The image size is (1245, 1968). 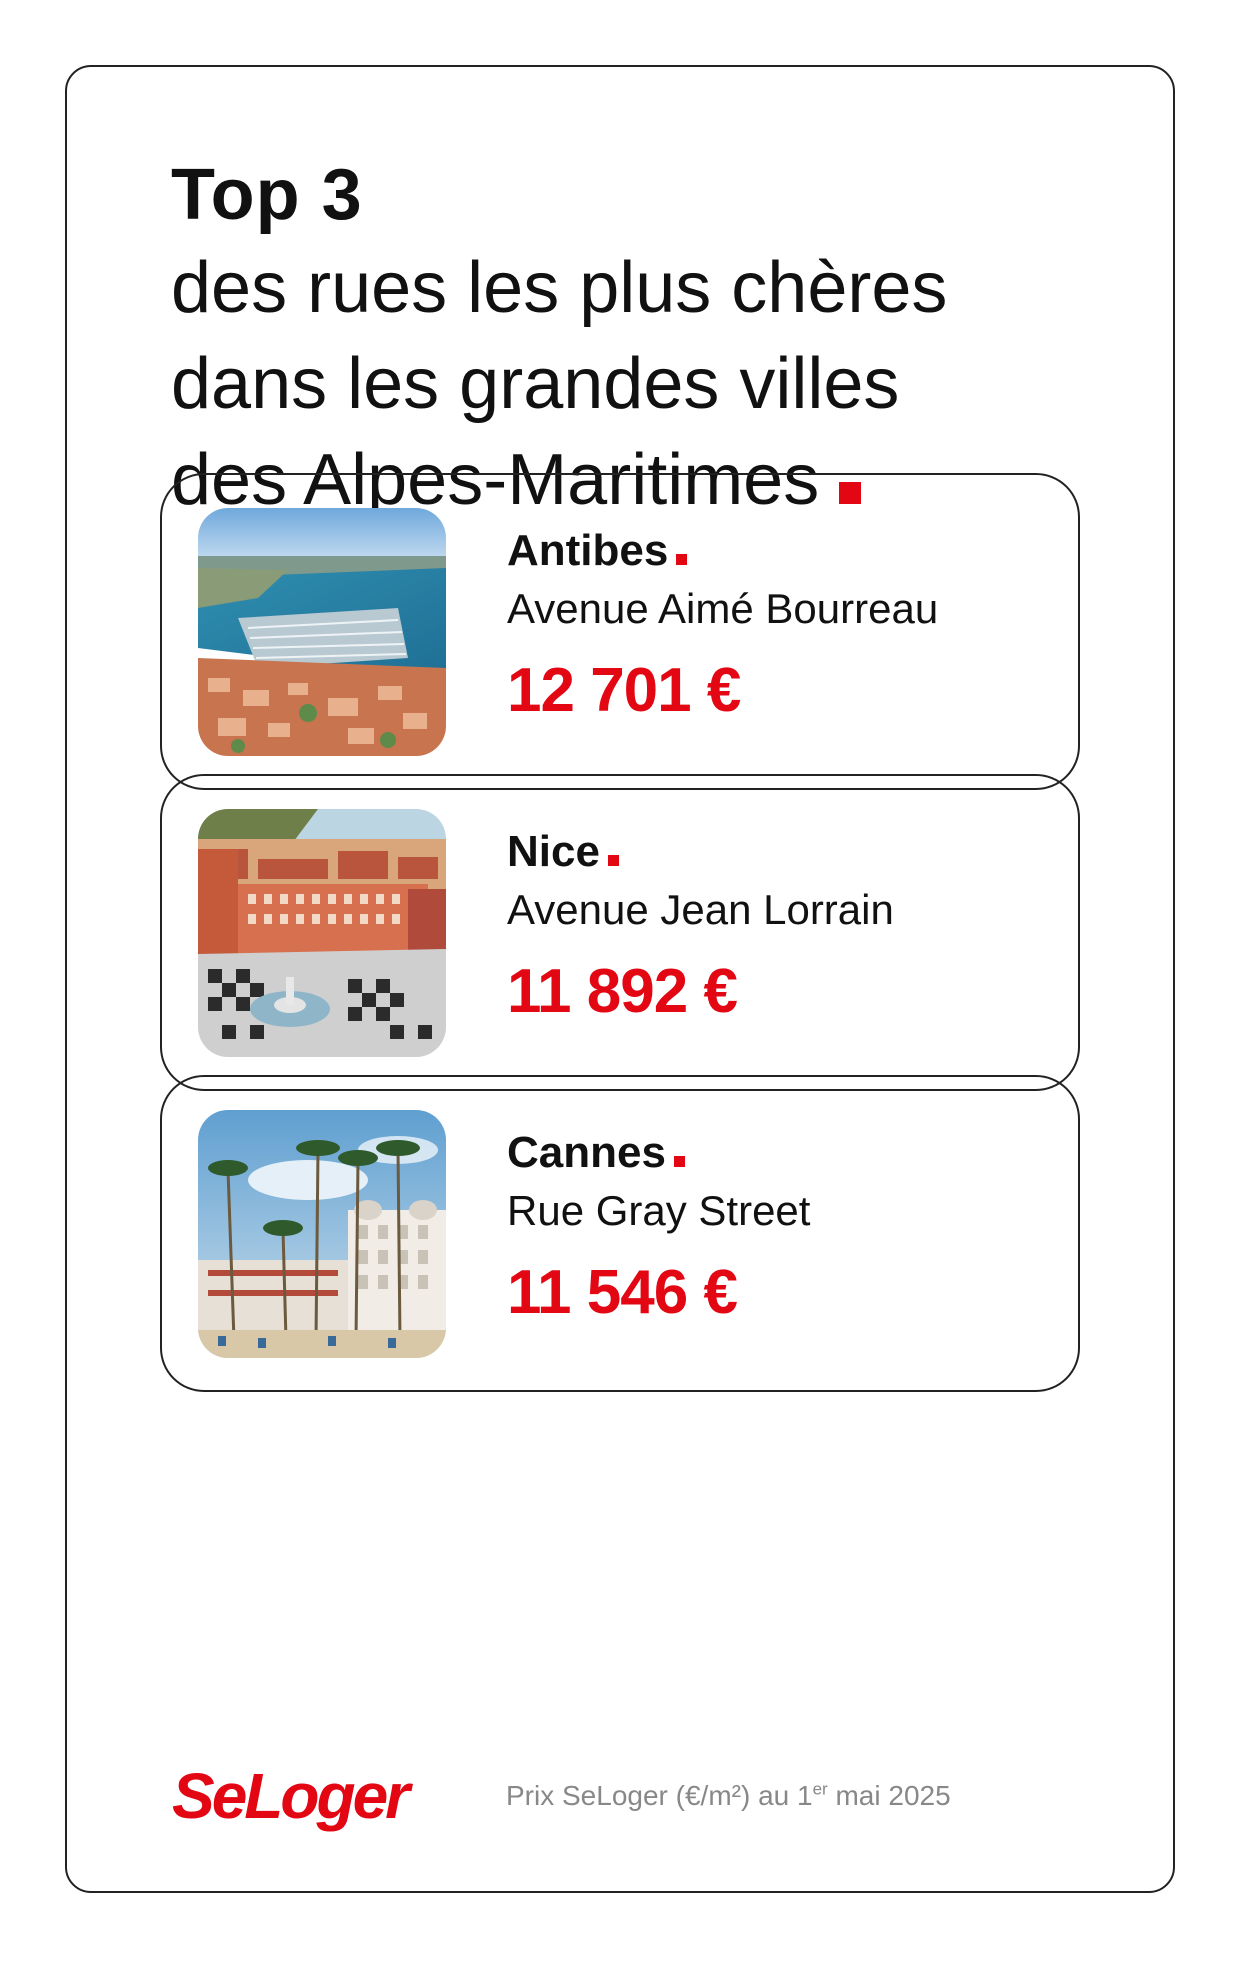 What do you see at coordinates (659, 1210) in the screenshot?
I see `street-name: Rue Gray Street` at bounding box center [659, 1210].